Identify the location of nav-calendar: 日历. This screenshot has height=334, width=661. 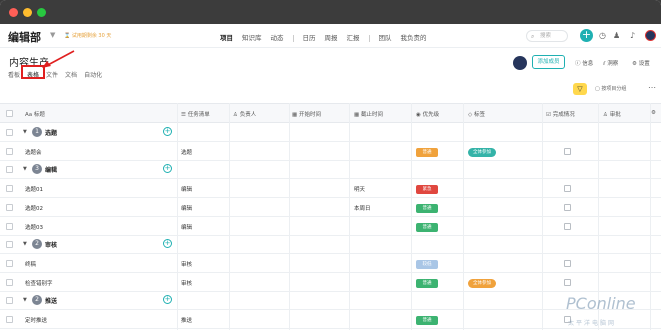
(309, 38).